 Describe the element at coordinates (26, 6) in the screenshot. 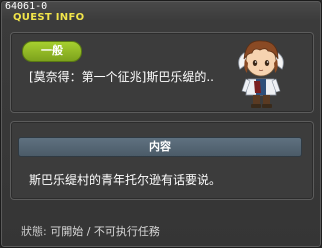

I see `quest-id: 64061-0` at that location.